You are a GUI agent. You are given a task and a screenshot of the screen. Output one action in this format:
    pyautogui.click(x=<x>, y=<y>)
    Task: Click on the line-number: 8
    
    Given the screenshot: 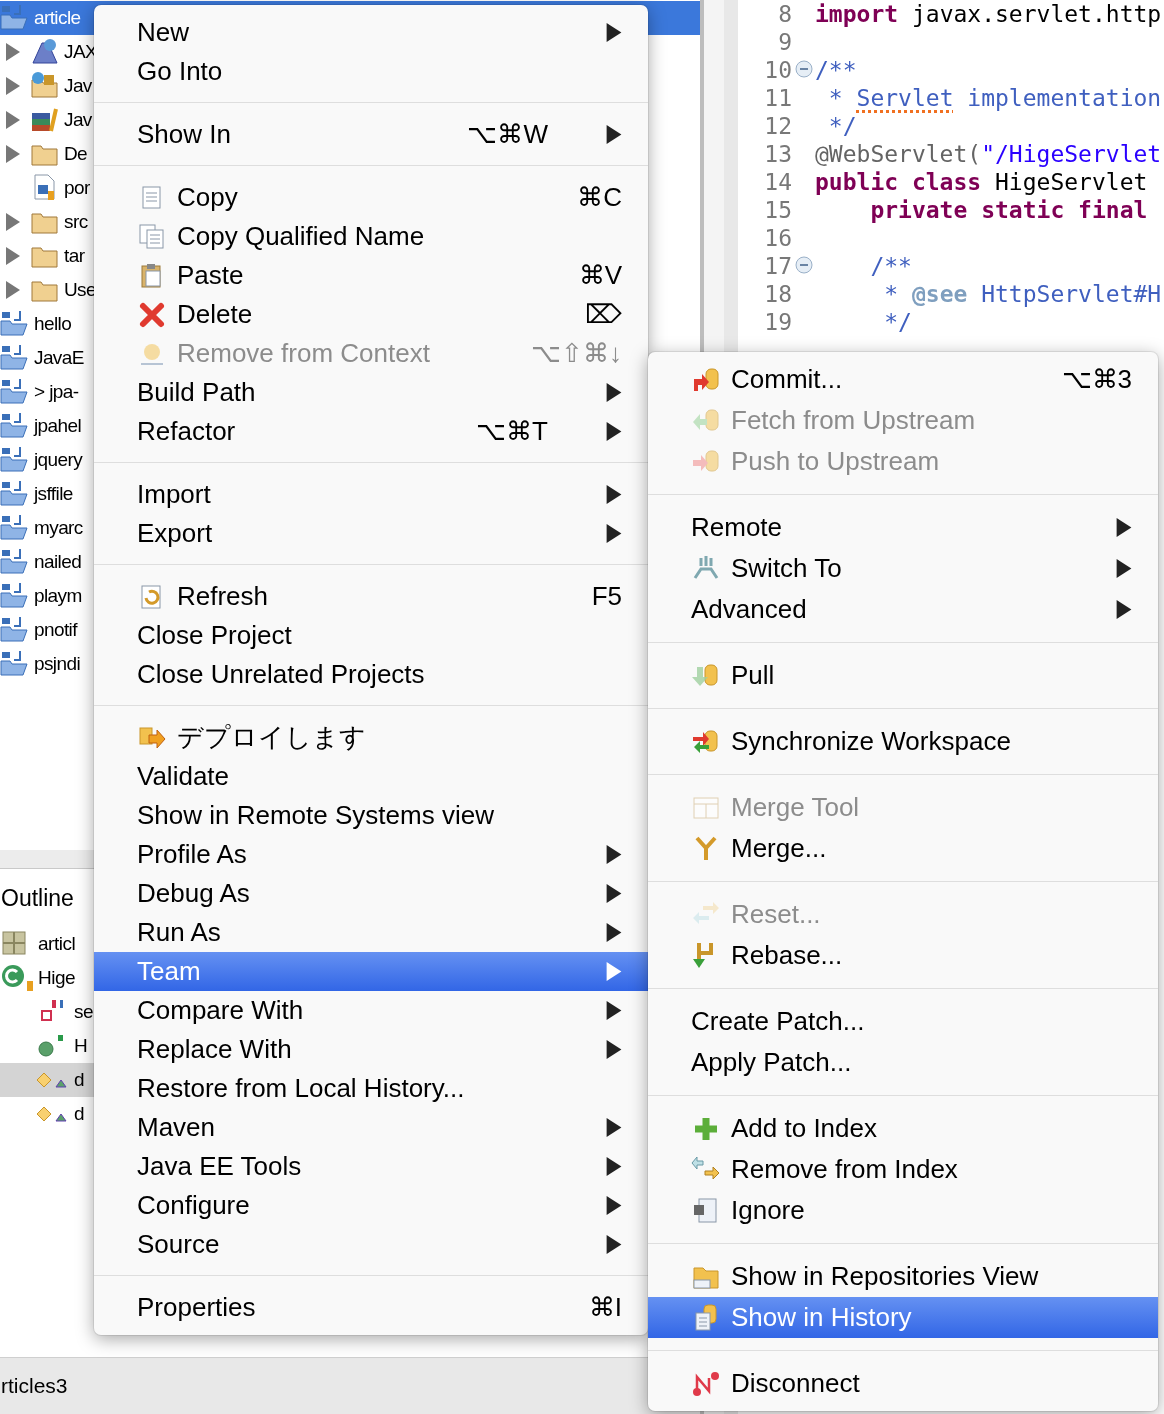 What is the action you would take?
    pyautogui.click(x=784, y=14)
    